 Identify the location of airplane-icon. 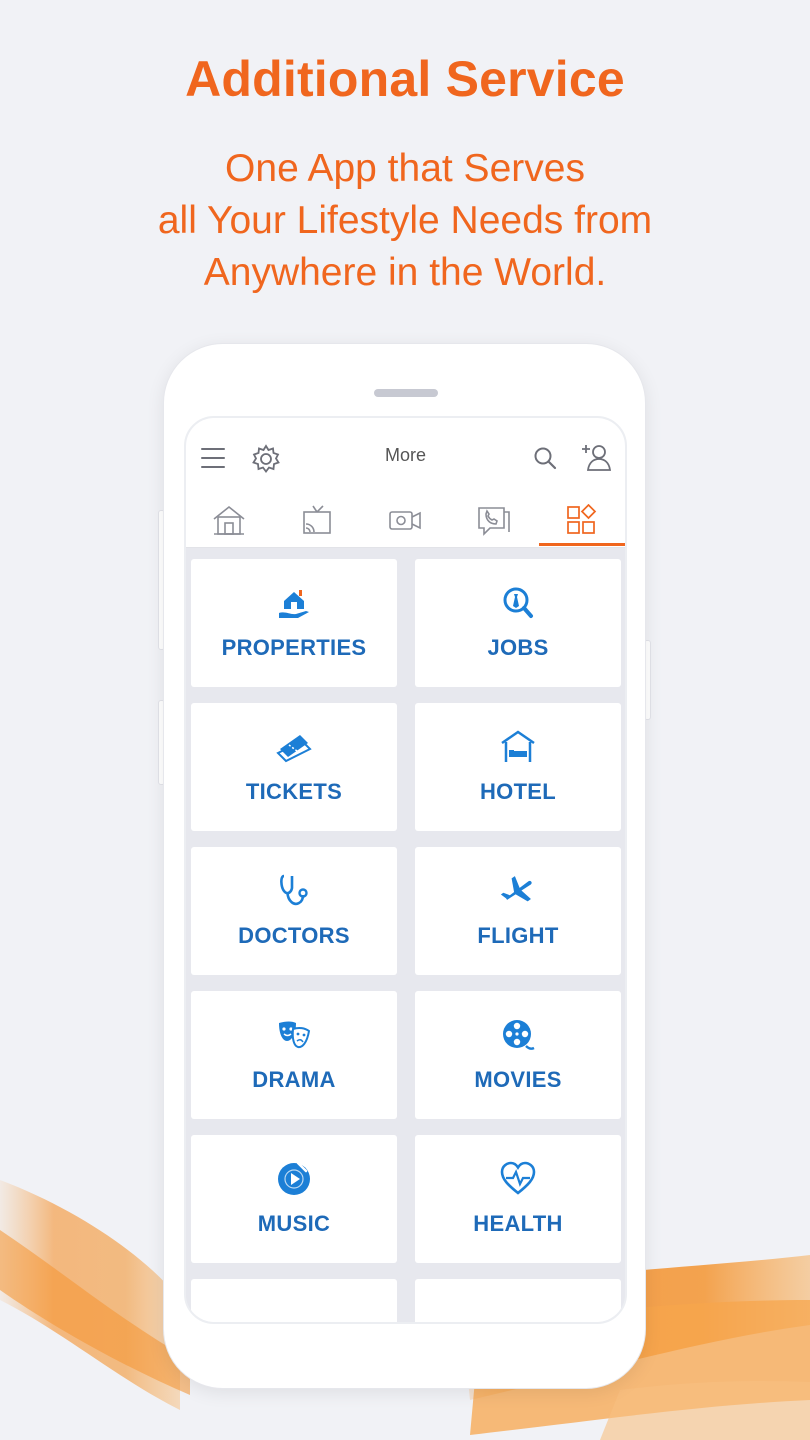
(516, 889).